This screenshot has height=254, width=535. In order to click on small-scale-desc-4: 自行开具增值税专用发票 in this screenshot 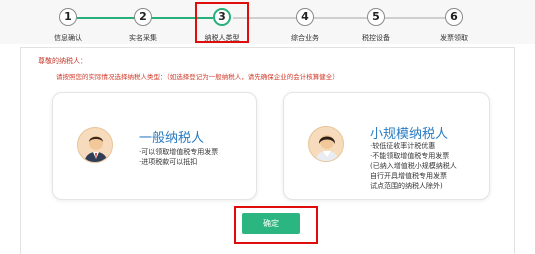, I will do `click(408, 176)`.